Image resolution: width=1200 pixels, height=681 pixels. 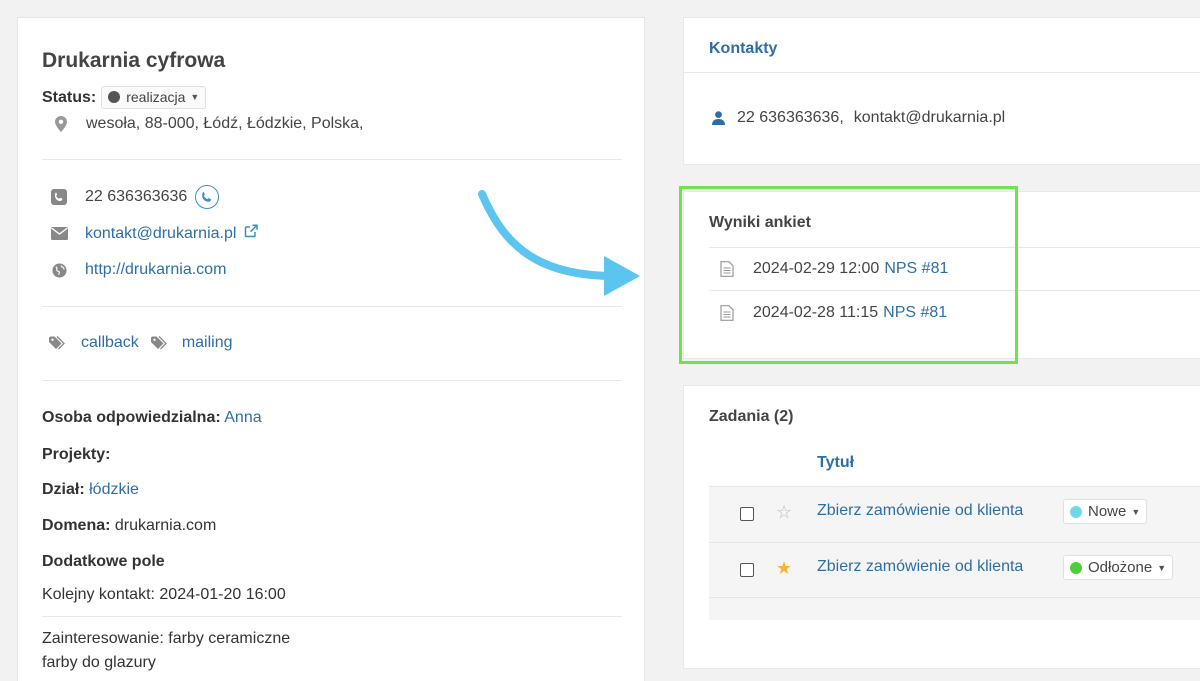 What do you see at coordinates (207, 343) in the screenshot?
I see `tag-mailing: mailing` at bounding box center [207, 343].